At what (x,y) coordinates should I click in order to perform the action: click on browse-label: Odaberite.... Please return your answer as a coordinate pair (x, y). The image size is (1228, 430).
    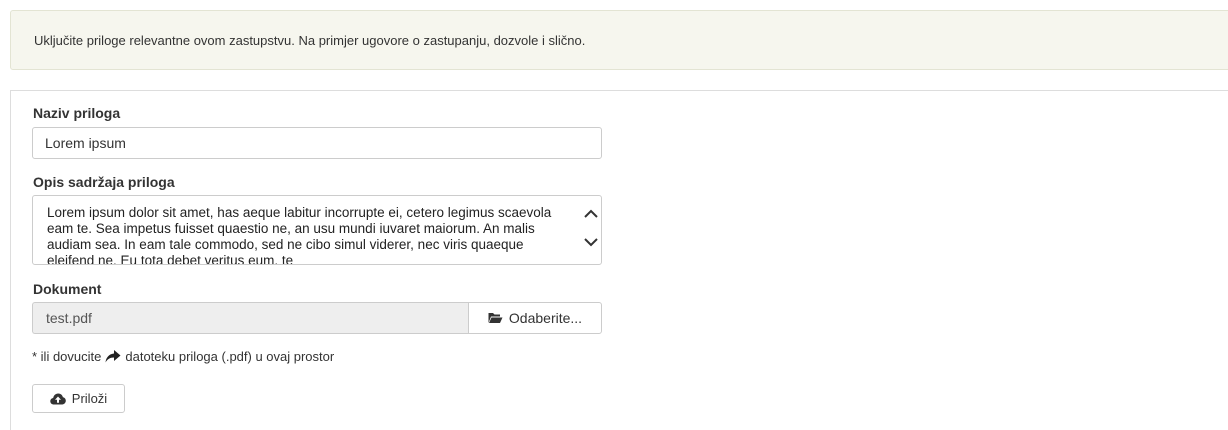
    Looking at the image, I should click on (545, 318).